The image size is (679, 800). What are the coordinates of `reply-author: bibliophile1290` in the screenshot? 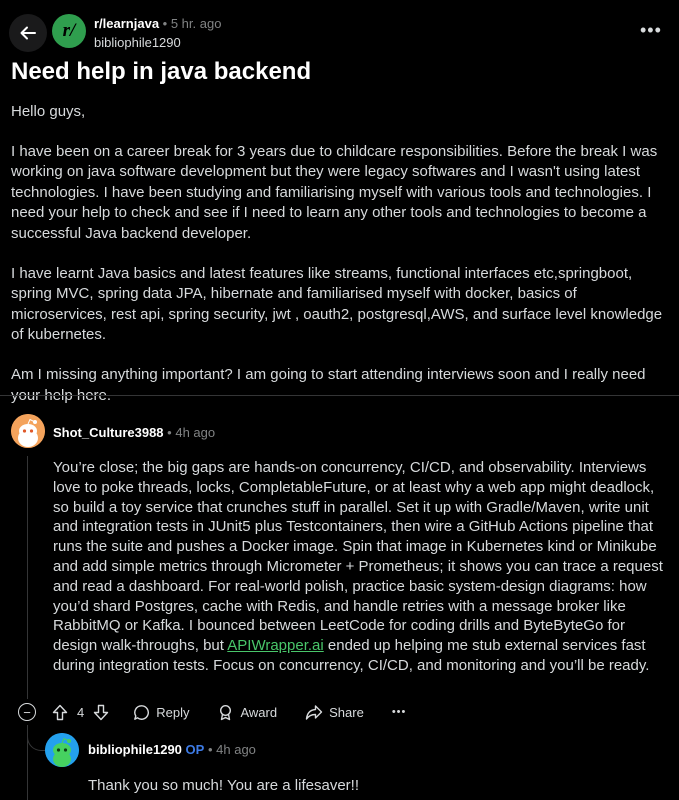 It's located at (135, 749).